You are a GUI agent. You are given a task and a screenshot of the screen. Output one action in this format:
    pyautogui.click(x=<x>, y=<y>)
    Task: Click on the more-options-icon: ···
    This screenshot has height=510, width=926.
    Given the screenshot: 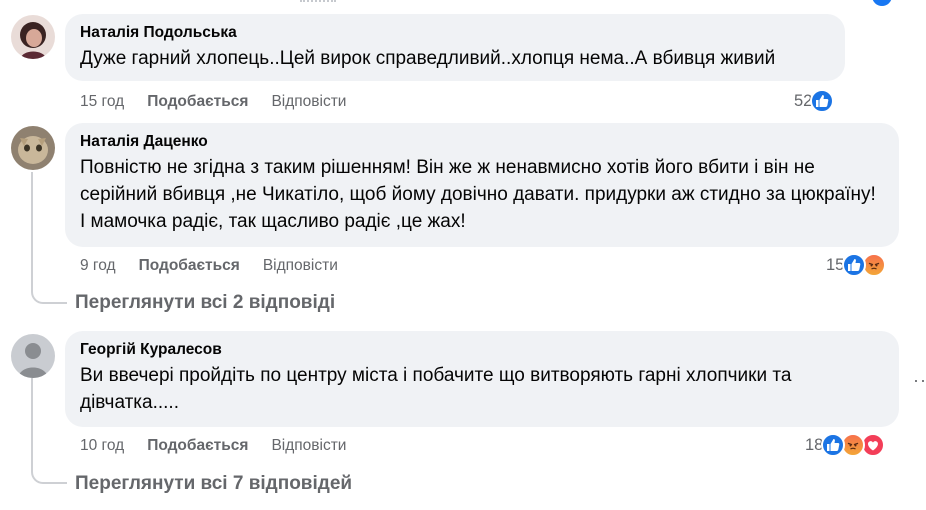 What is the action you would take?
    pyautogui.click(x=919, y=380)
    